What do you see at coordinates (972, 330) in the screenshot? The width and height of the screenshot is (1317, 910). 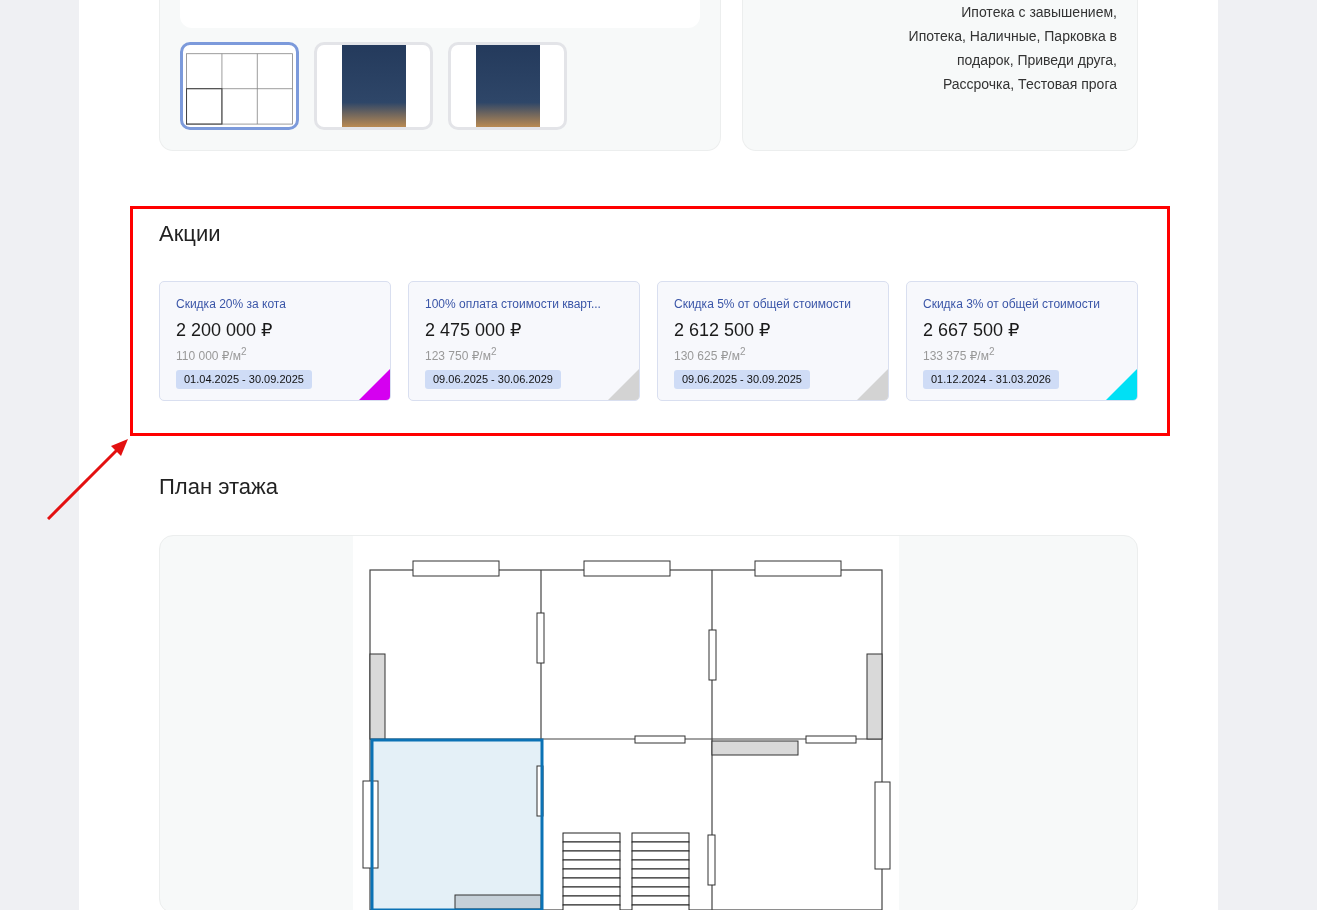 I see `promotion-price: 2 667 500 ₽` at bounding box center [972, 330].